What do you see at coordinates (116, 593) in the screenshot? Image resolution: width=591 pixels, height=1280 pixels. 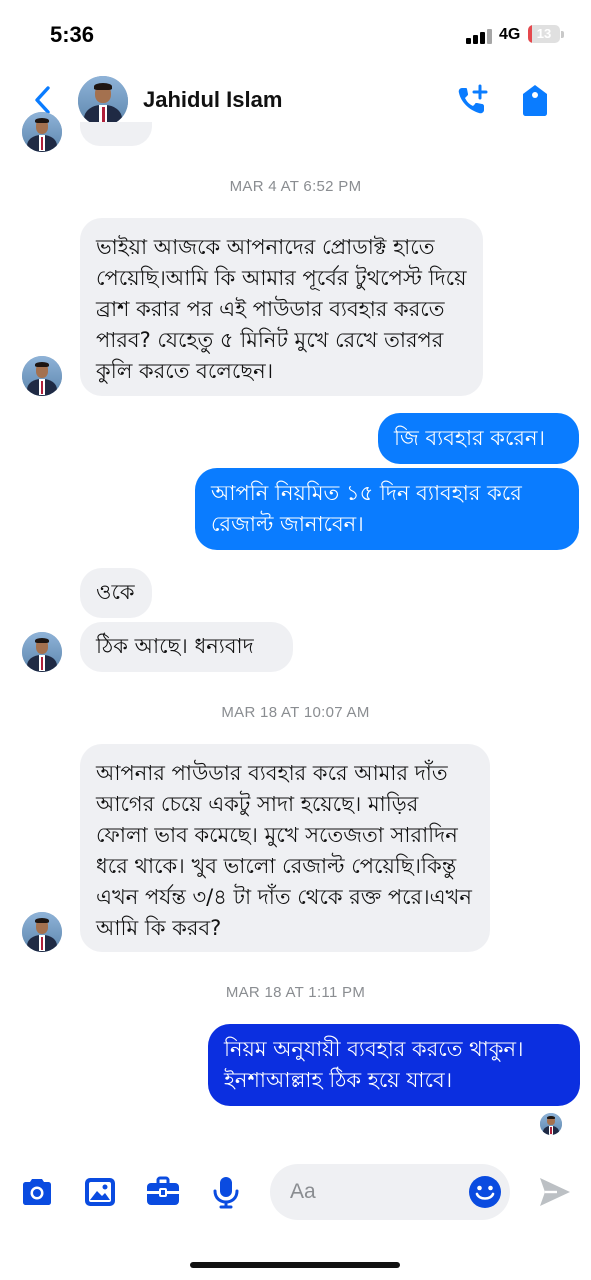 I see `message-in: ওকে` at bounding box center [116, 593].